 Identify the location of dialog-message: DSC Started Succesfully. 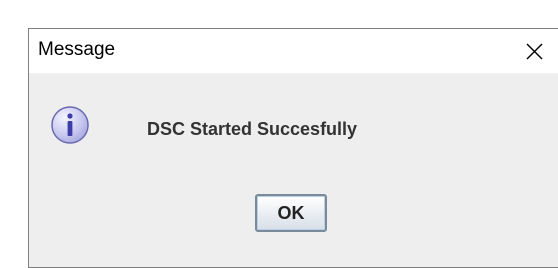
(252, 129).